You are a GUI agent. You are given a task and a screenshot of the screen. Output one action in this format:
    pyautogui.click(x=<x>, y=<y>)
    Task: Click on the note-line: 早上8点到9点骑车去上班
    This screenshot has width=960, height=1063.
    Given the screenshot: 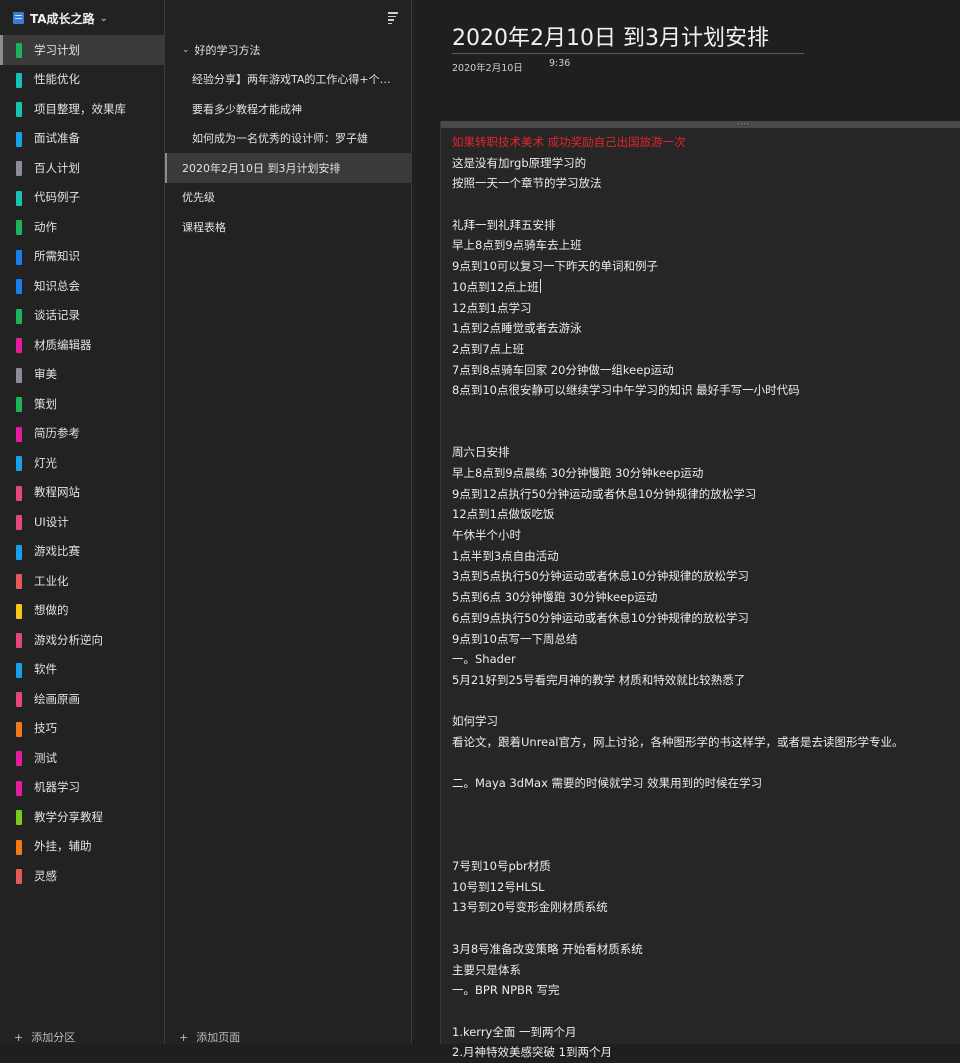 What is the action you would take?
    pyautogui.click(x=704, y=245)
    